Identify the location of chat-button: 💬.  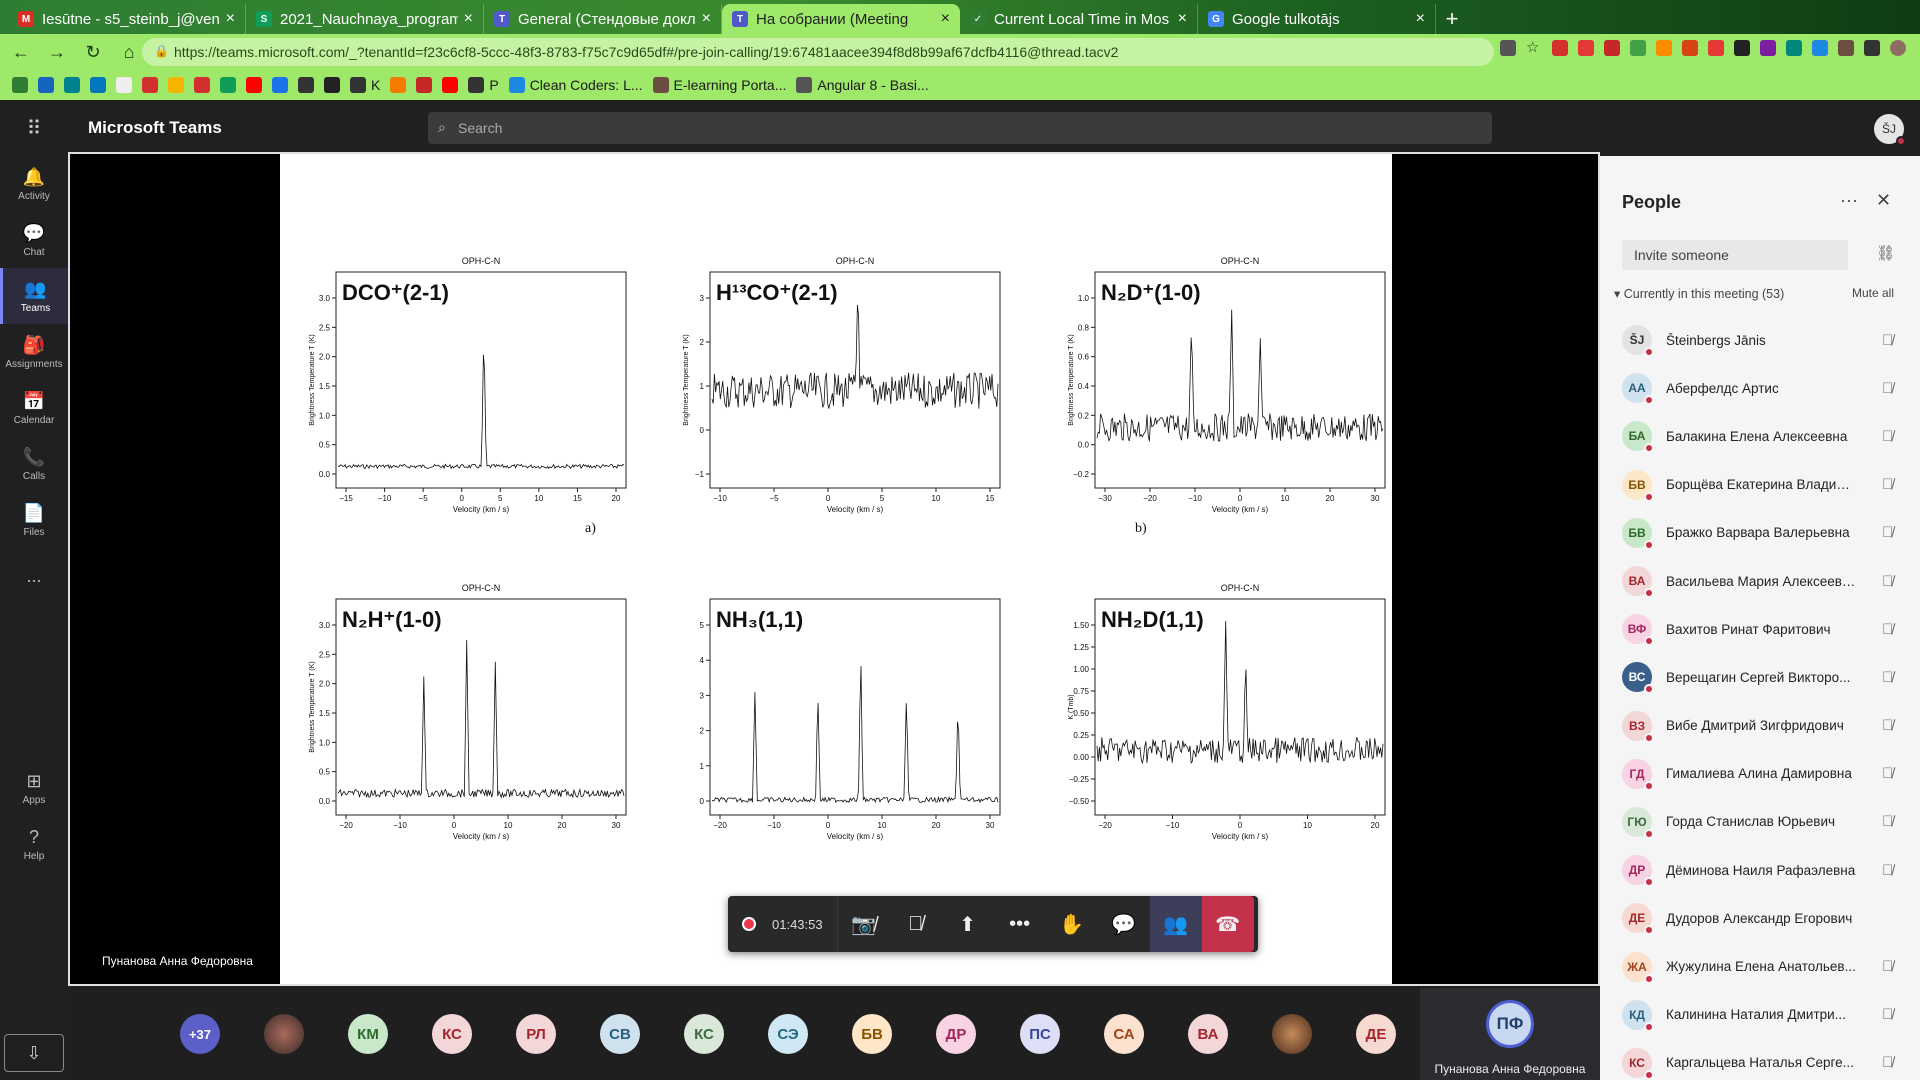
(1124, 924).